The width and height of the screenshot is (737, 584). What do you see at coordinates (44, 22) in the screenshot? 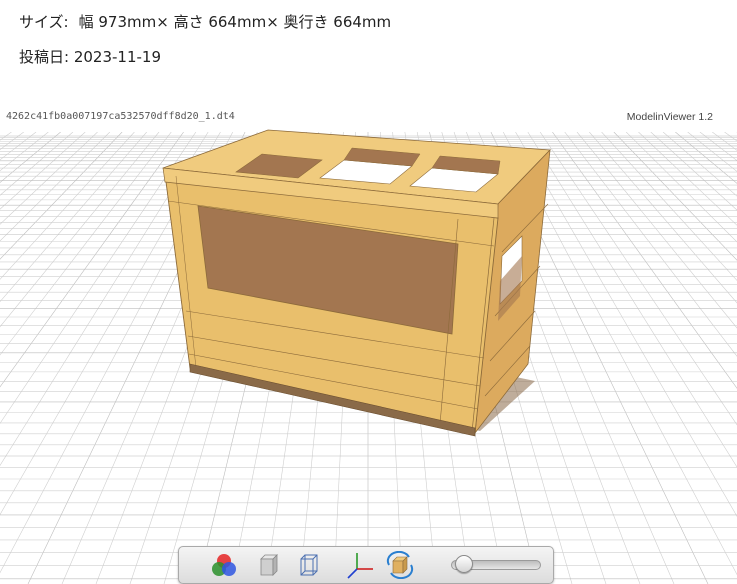
I see `size-label: サイズ:` at bounding box center [44, 22].